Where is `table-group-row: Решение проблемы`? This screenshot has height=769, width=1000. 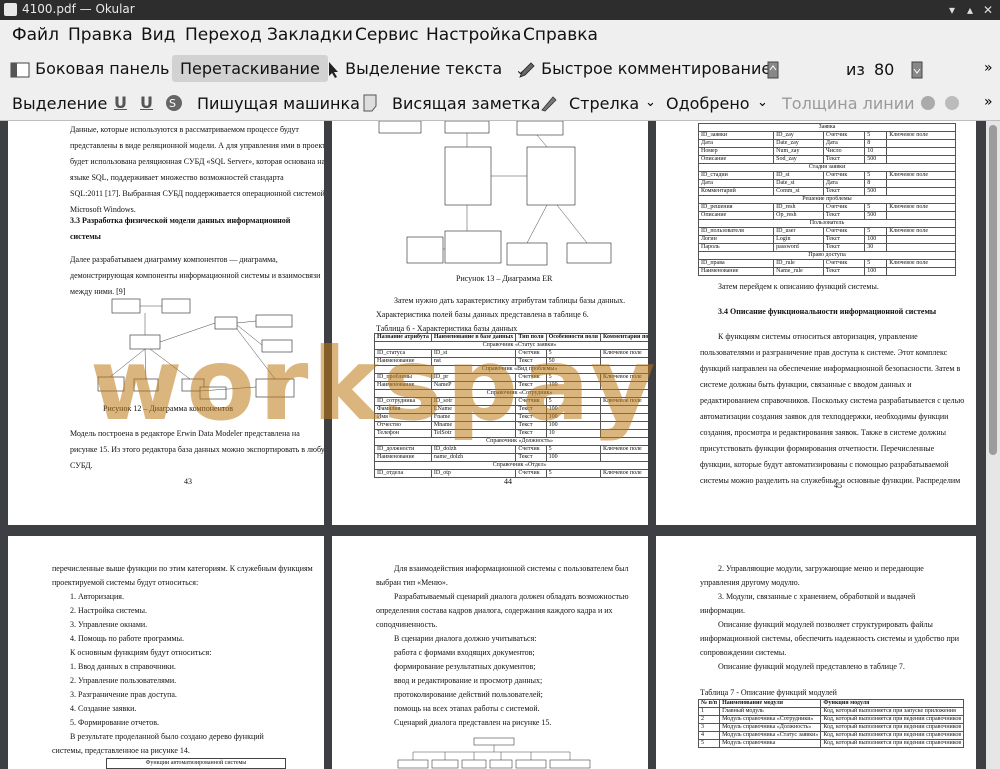
table-group-row: Решение проблемы is located at coordinates (827, 199).